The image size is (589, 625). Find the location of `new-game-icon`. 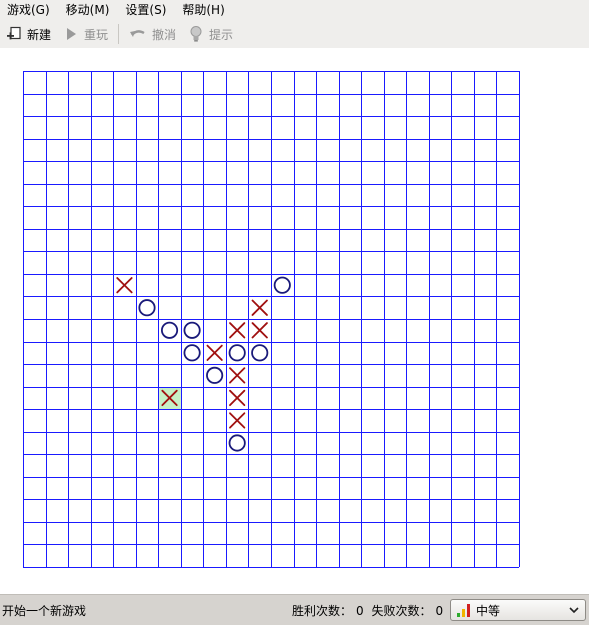

new-game-icon is located at coordinates (14, 33).